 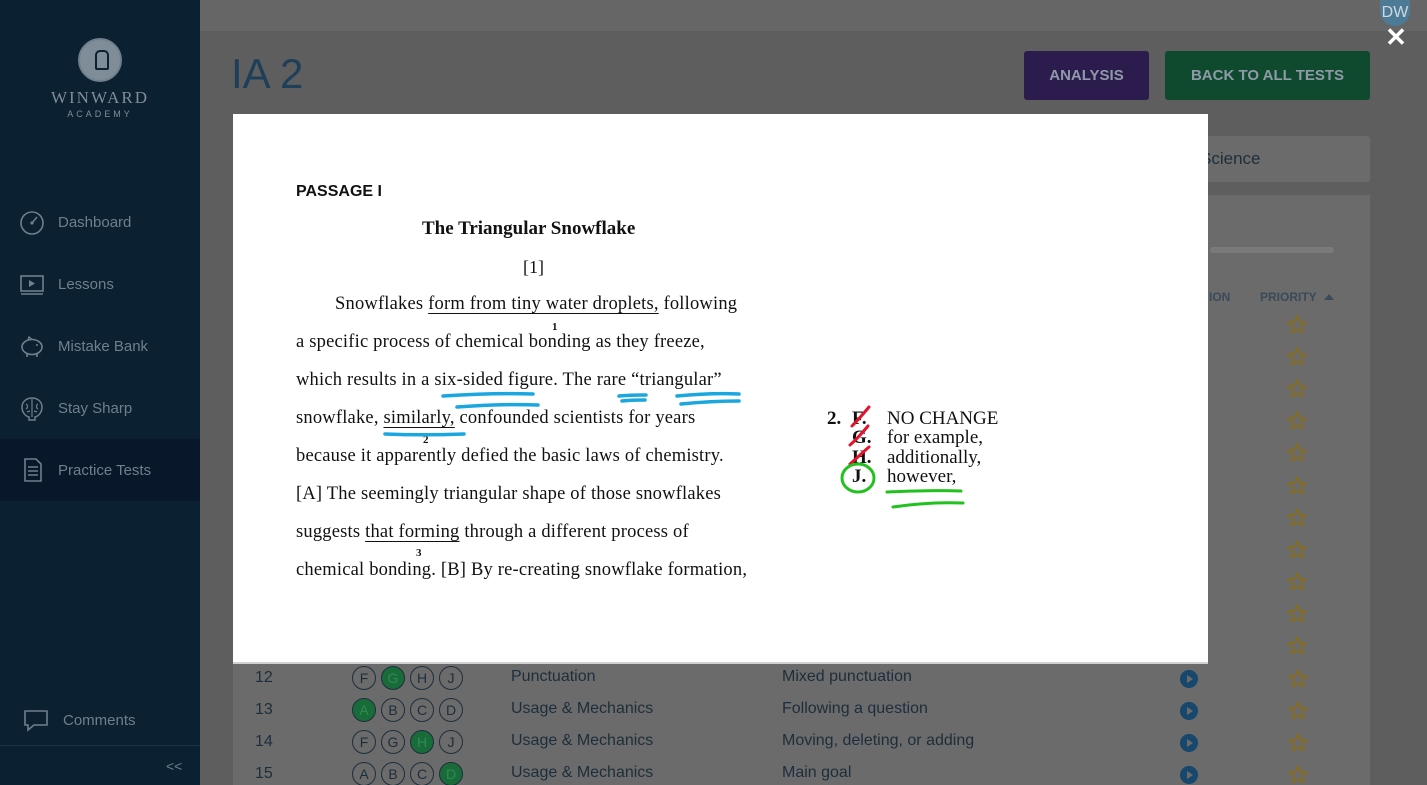 I want to click on sort-ascending-icon, so click(x=1329, y=297).